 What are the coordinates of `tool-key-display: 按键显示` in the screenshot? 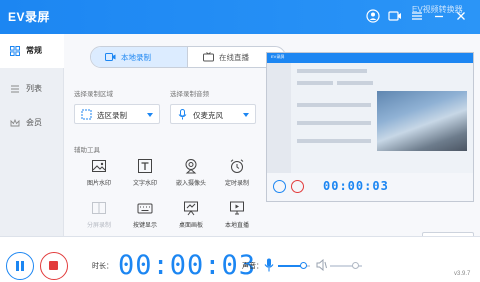 It's located at (145, 217).